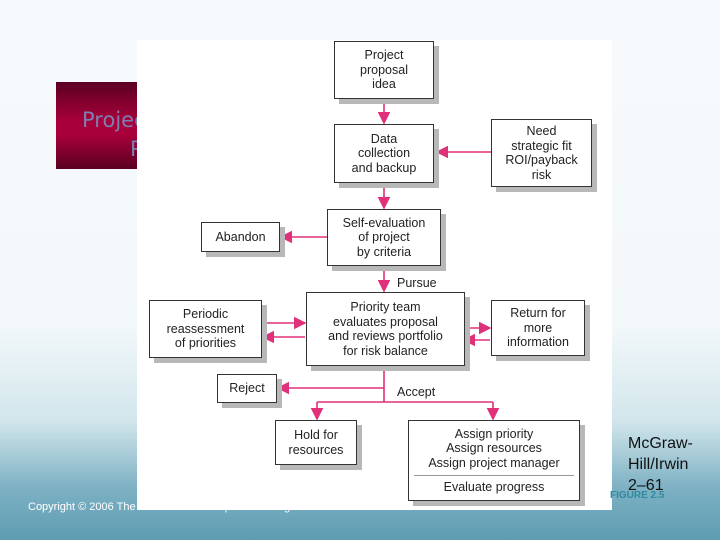  I want to click on accept-label: Accept, so click(416, 392).